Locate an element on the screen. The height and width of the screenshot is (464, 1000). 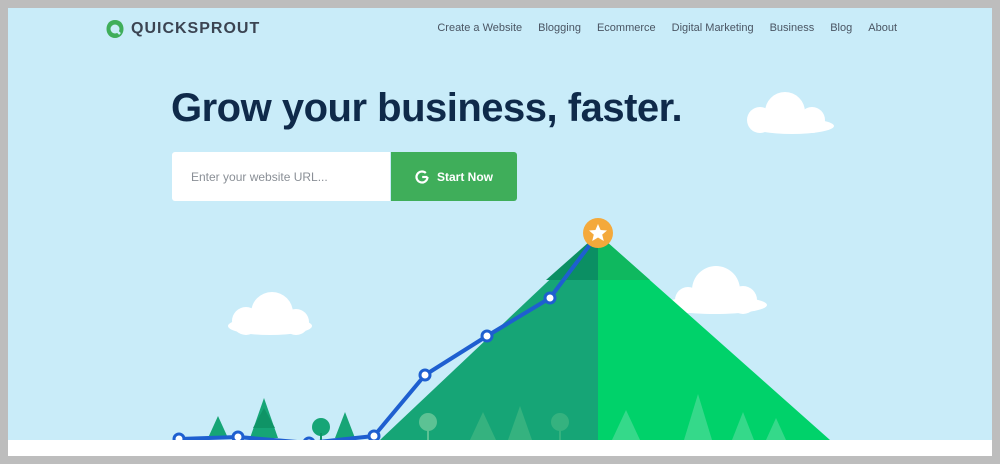
ground is located at coordinates (500, 448).